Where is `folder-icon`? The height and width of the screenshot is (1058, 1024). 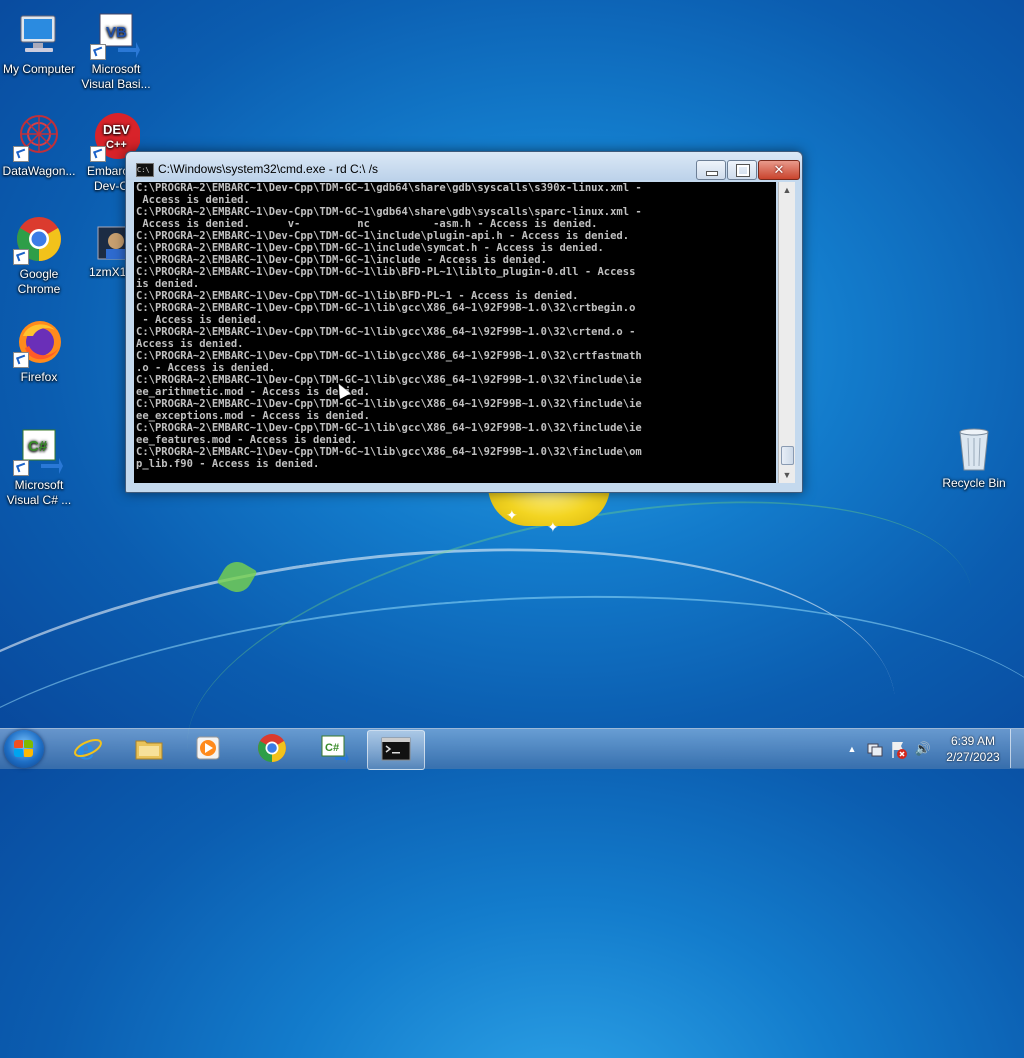
folder-icon is located at coordinates (149, 748).